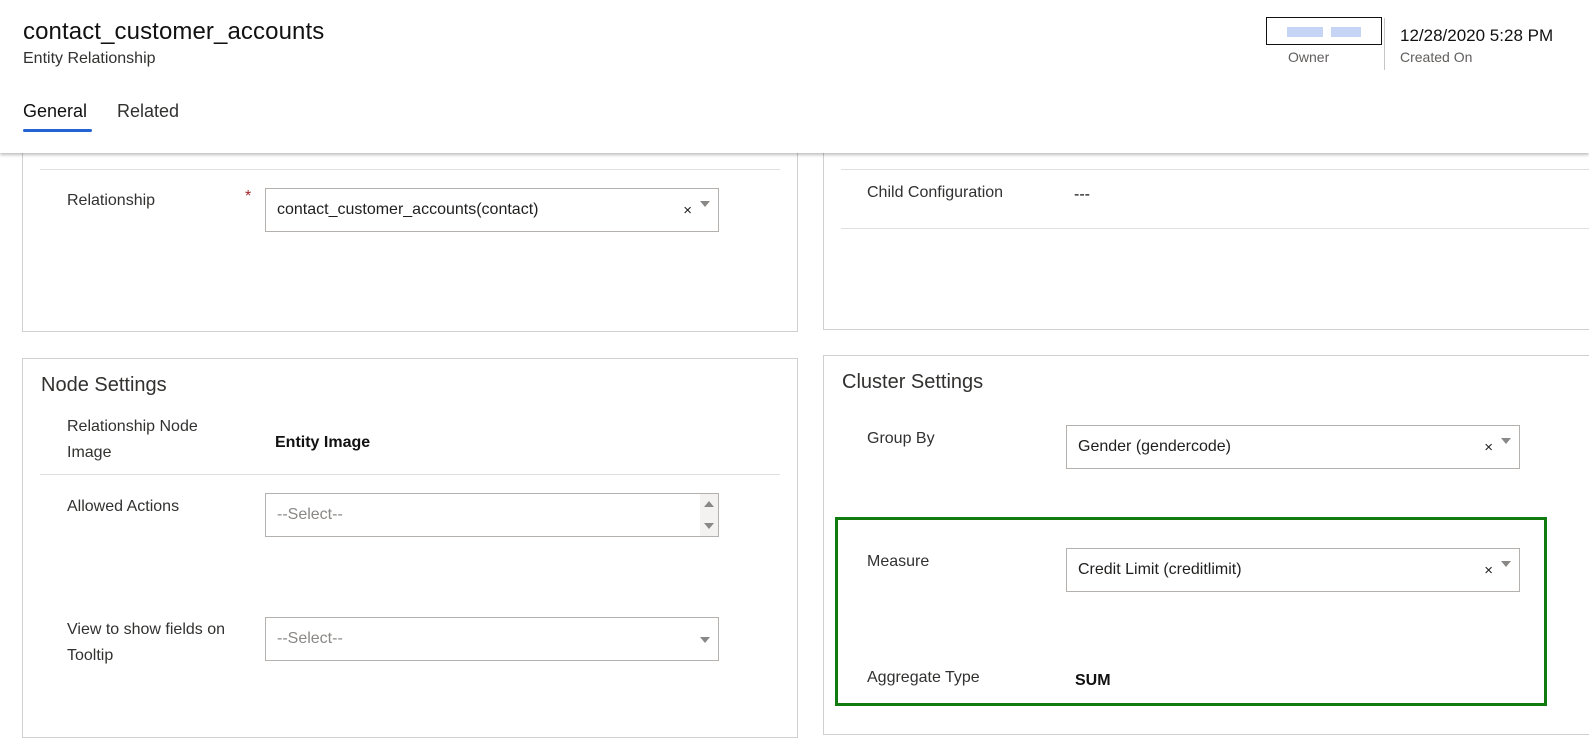  Describe the element at coordinates (1154, 446) in the screenshot. I see `group-by-value: Gender (gendercode)` at that location.